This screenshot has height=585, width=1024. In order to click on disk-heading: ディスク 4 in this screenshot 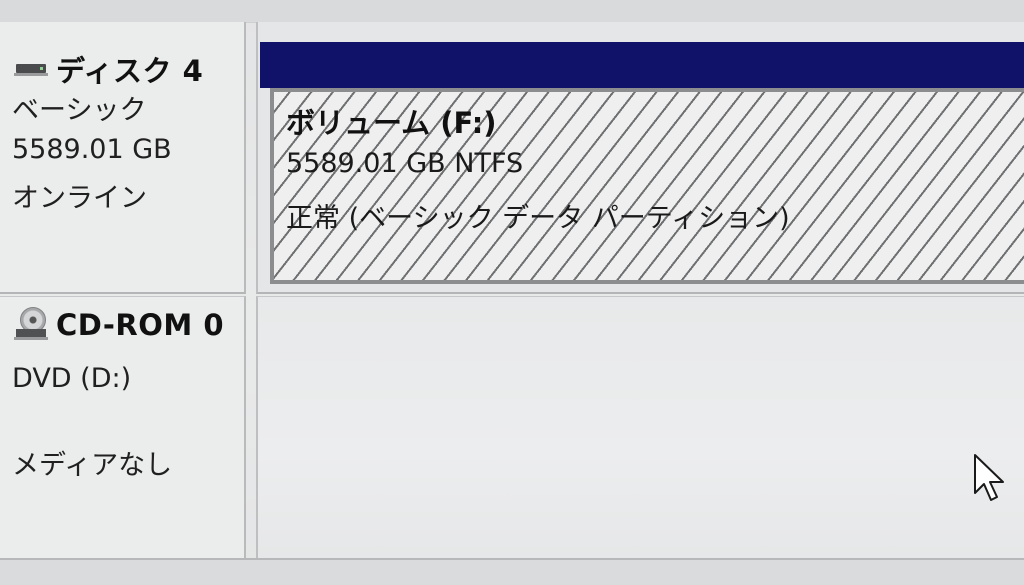, I will do `click(108, 69)`.